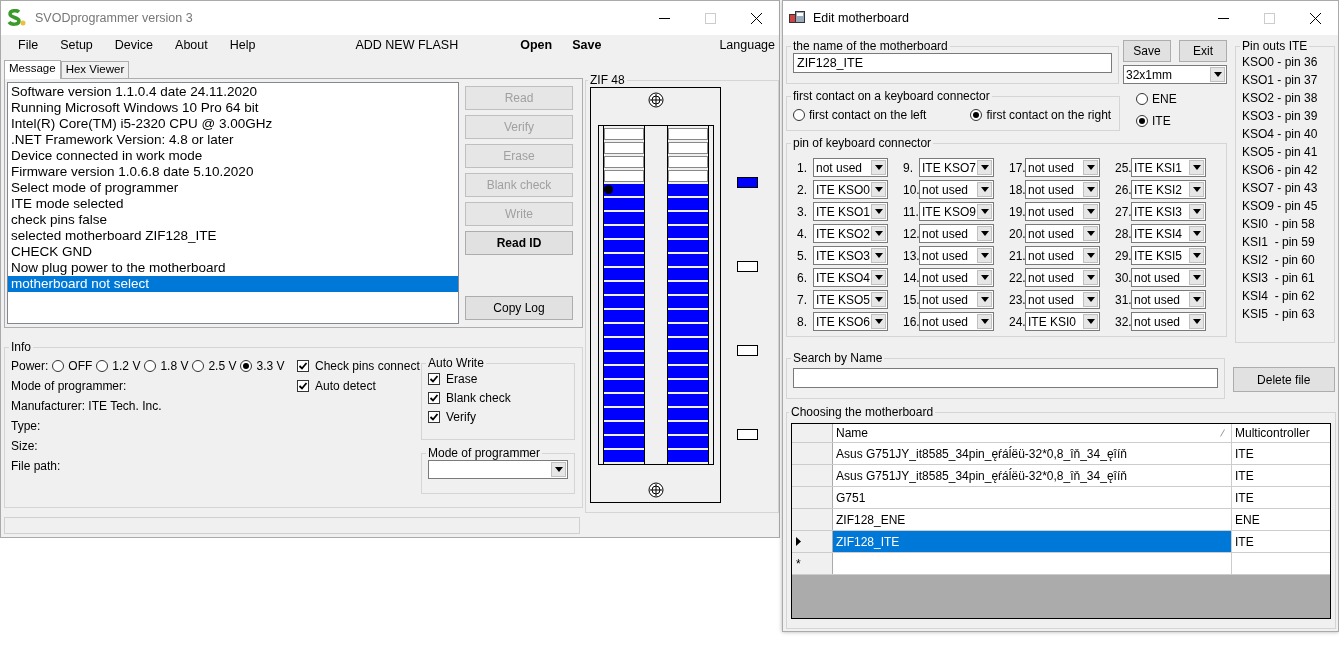  I want to click on power-option: 1.8 V, so click(166, 366).